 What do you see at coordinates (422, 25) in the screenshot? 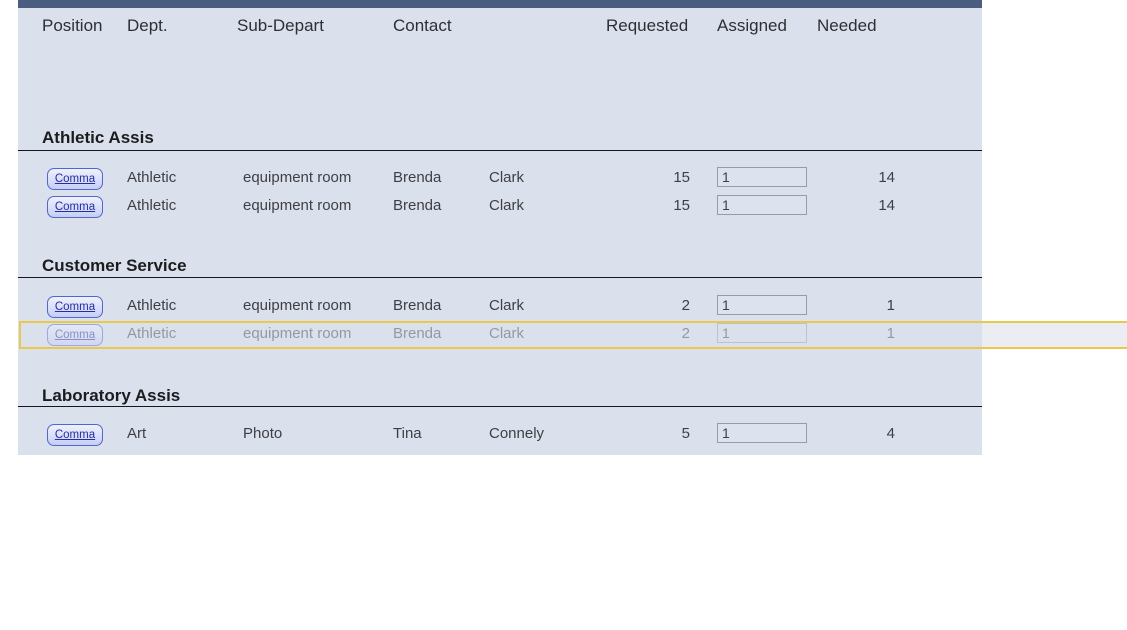
I see `column-header-contact: Contact` at bounding box center [422, 25].